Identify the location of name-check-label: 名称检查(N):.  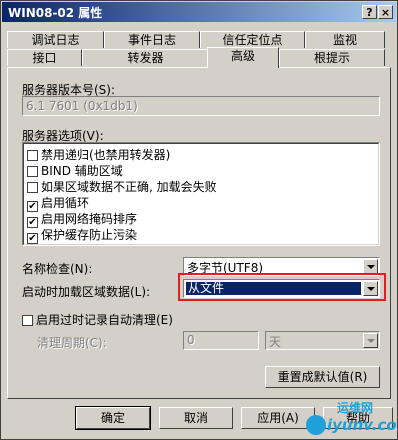
(57, 269).